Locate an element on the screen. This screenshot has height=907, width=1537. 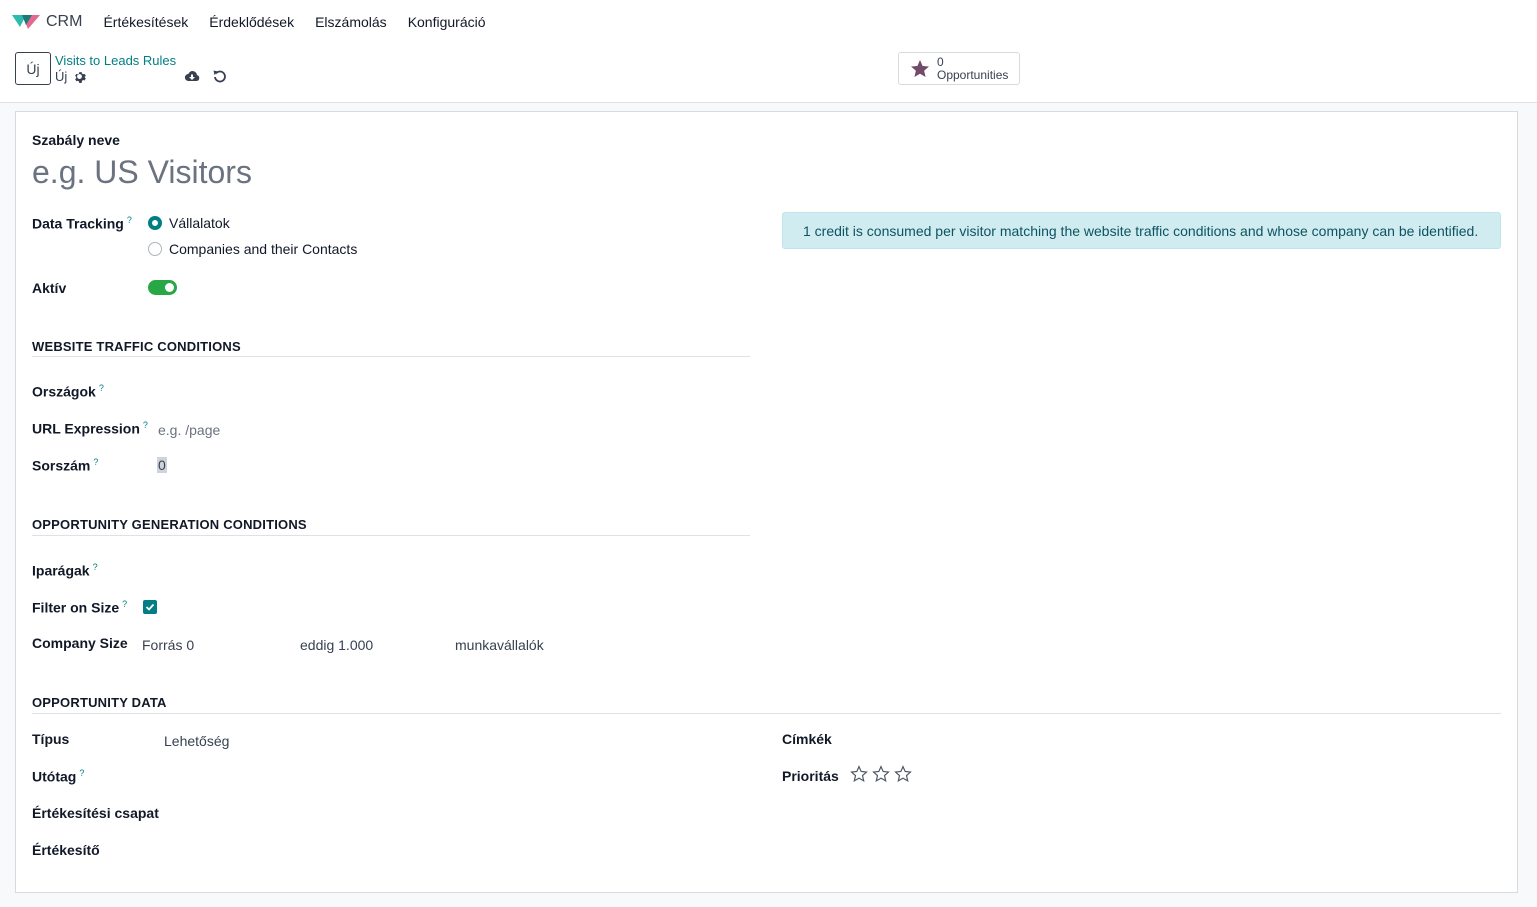
type-label: Típus is located at coordinates (51, 739).